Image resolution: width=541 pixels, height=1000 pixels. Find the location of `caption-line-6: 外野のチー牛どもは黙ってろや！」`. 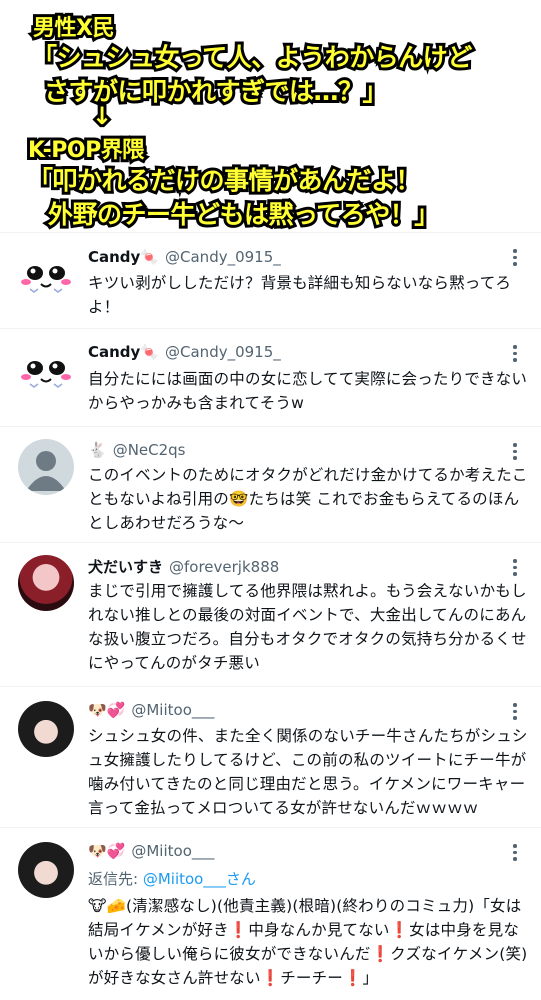

caption-line-6: 外野のチー牛どもは黙ってろや！」 is located at coordinates (243, 214).